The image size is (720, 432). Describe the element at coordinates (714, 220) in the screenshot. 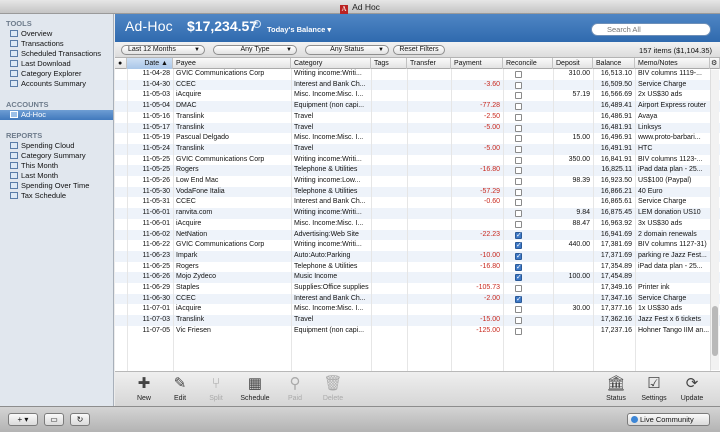

I see `table-scrollbar` at that location.